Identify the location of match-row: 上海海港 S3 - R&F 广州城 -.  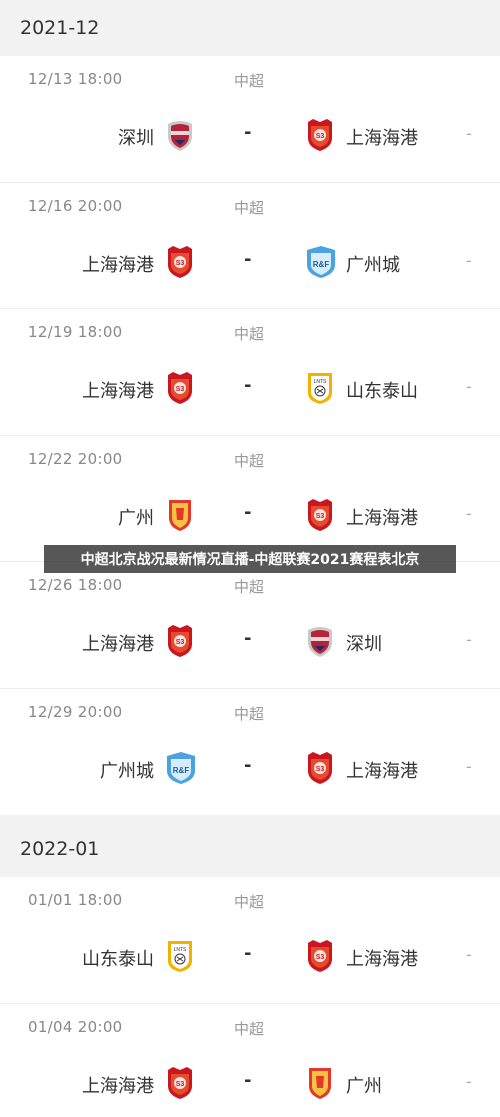
(250, 263).